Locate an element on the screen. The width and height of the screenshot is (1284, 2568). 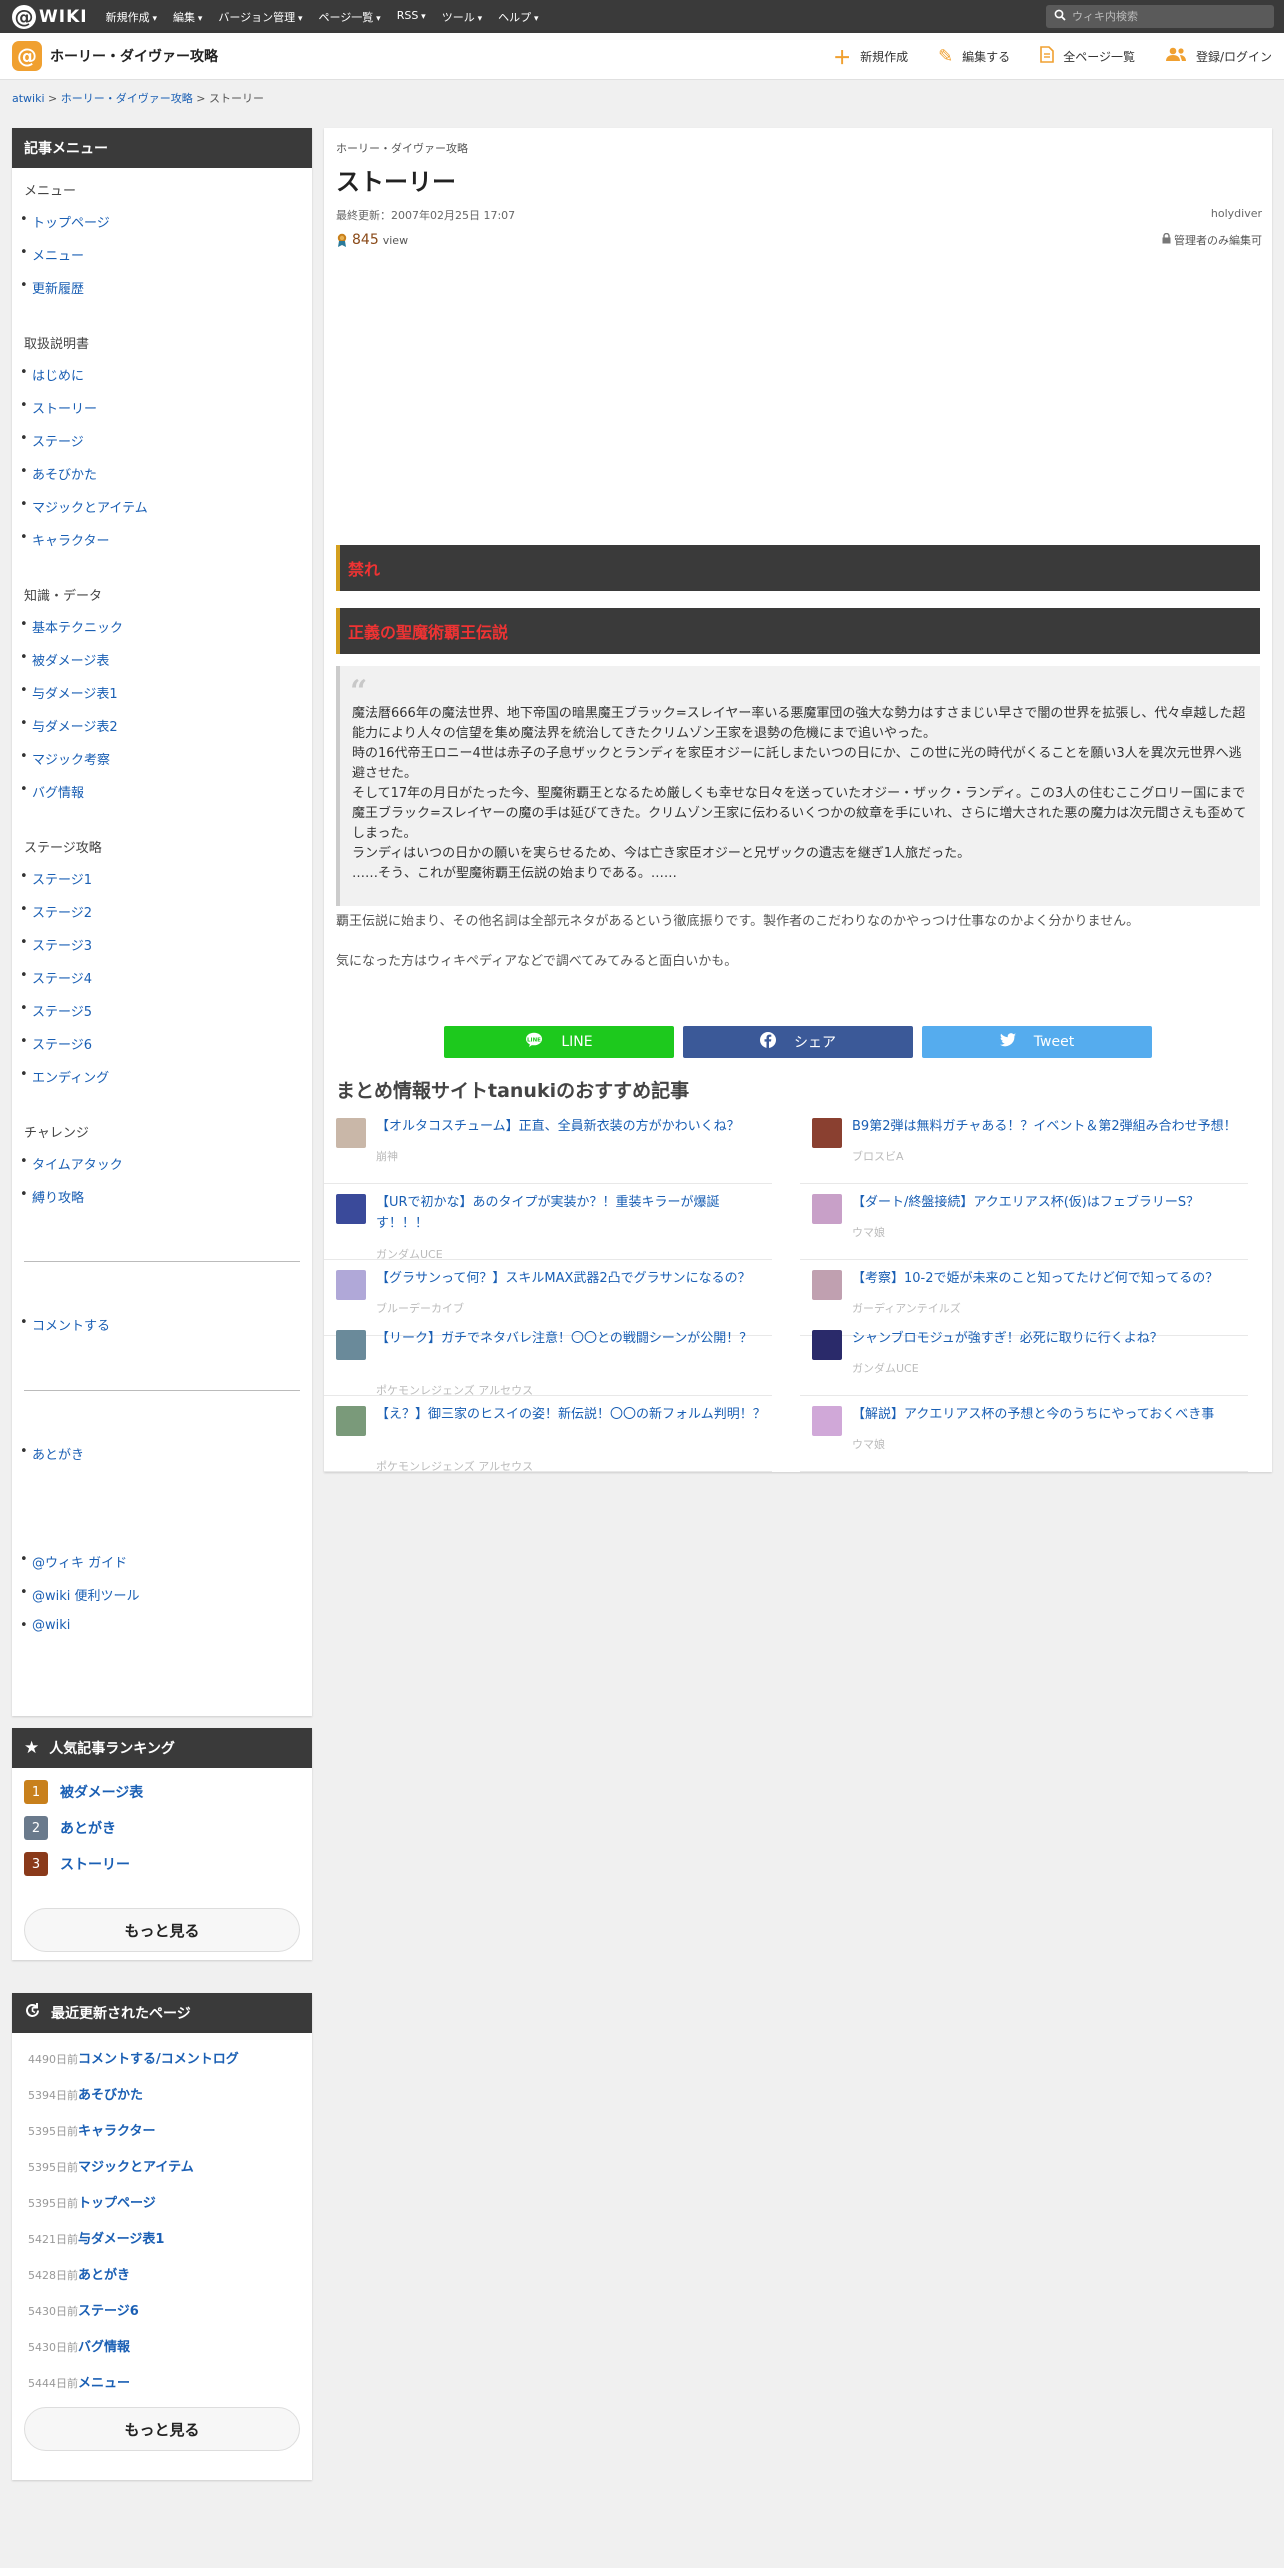
menu-item: 基本テクニック is located at coordinates (71, 626).